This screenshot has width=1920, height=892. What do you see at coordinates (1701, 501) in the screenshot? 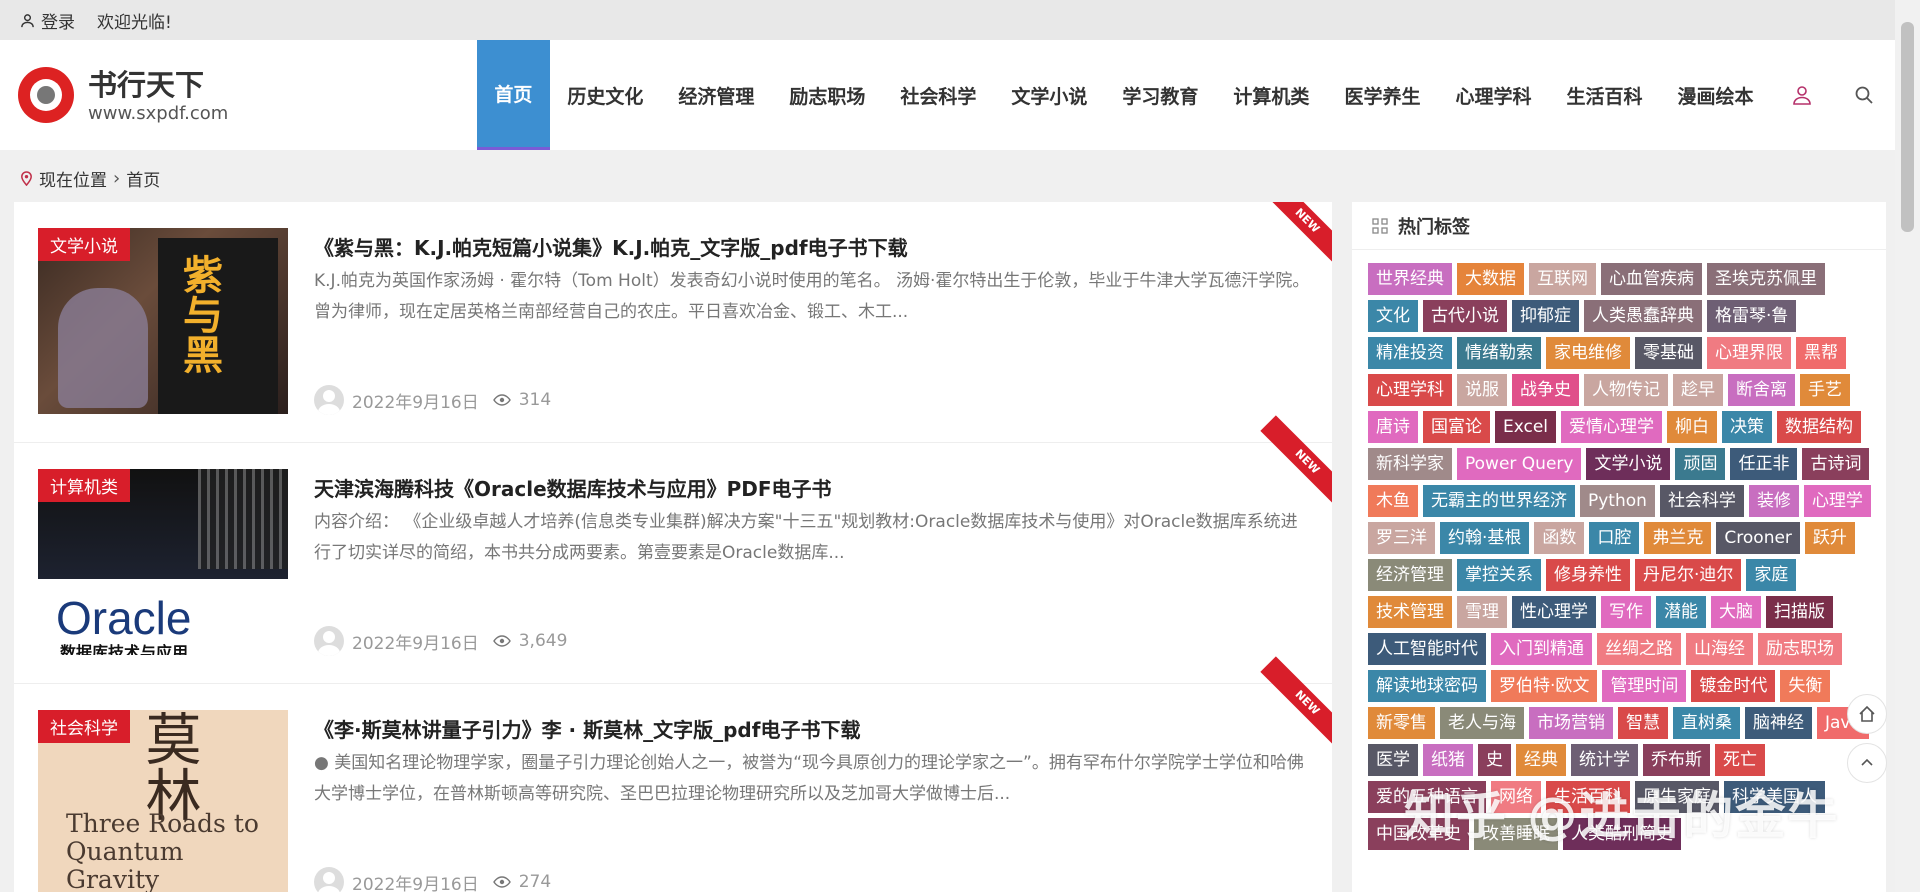
I see `tag-link: 社会科学` at bounding box center [1701, 501].